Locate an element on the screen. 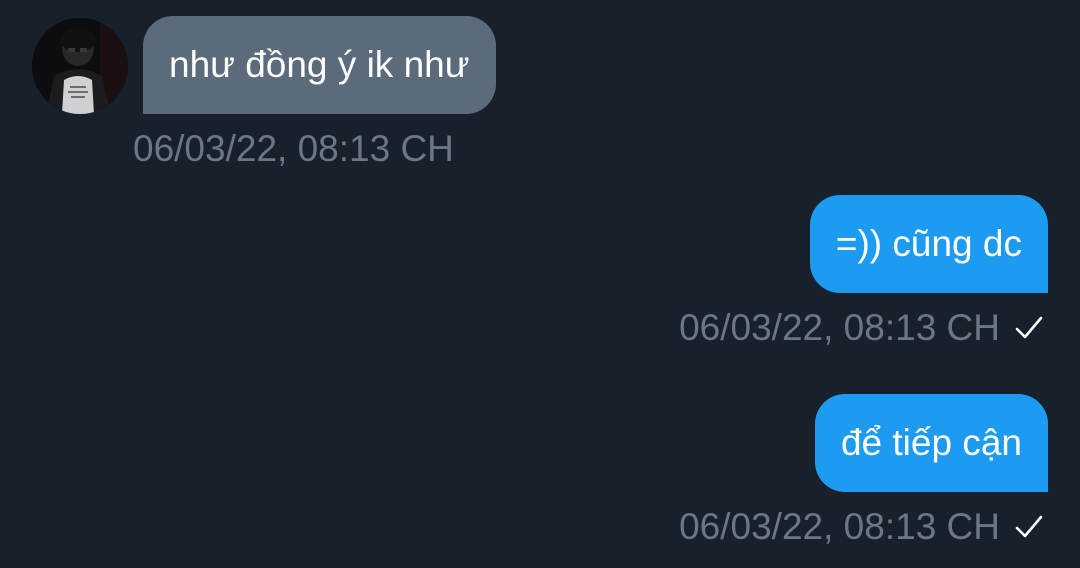 Image resolution: width=1080 pixels, height=568 pixels. message-text: như đồng ý ik như is located at coordinates (319, 64).